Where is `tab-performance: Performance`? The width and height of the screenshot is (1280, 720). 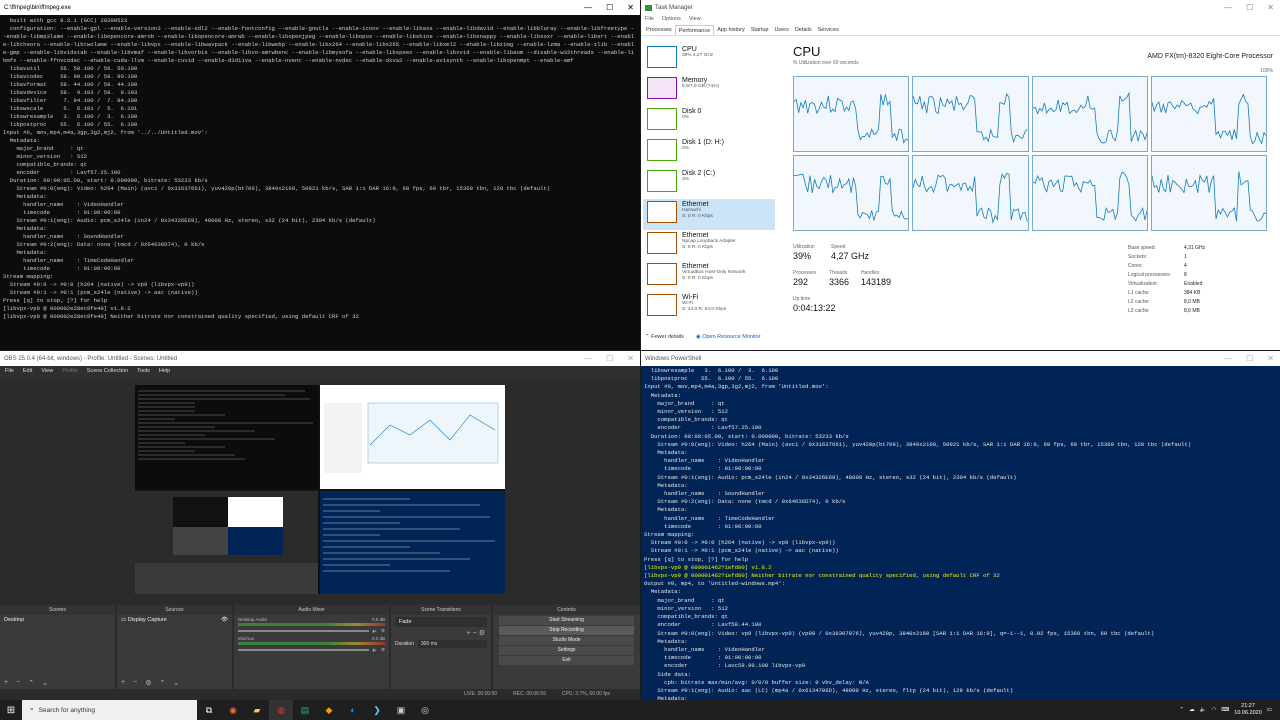 tab-performance: Performance is located at coordinates (694, 30).